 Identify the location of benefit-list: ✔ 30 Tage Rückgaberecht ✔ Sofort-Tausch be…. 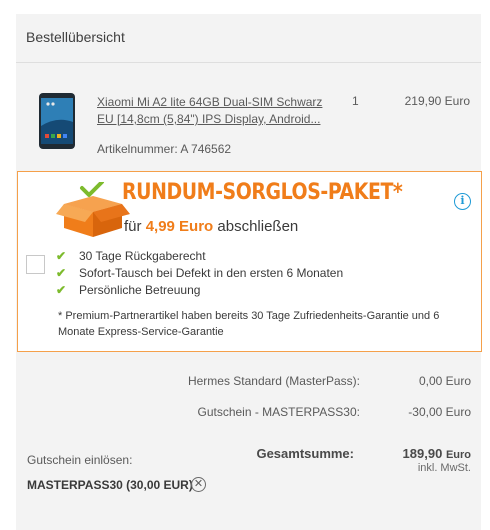
(199, 273).